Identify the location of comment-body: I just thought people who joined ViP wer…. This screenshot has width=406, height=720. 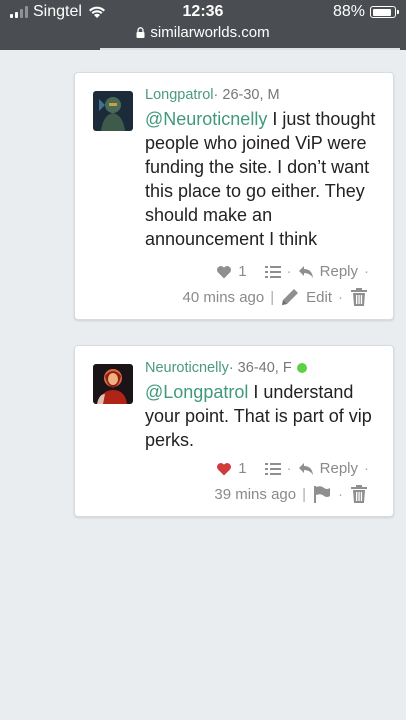
(260, 179).